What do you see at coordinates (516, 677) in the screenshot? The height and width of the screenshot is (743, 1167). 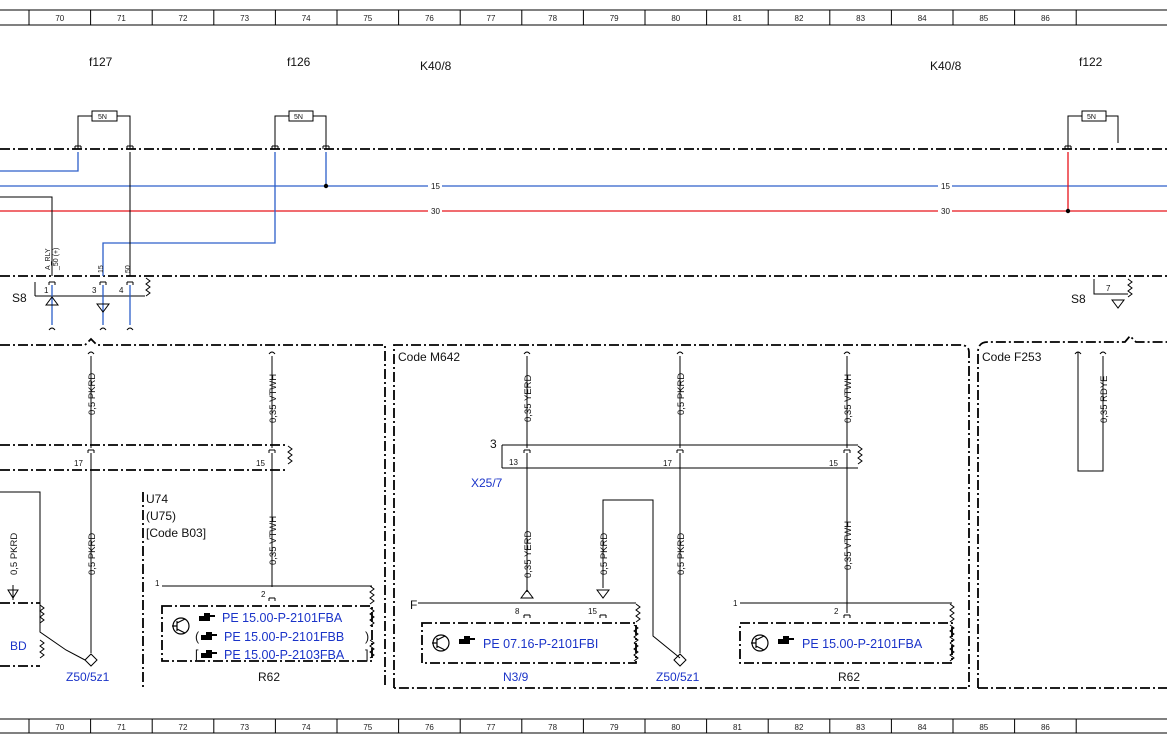 I see `component-n3-9: N3/9` at bounding box center [516, 677].